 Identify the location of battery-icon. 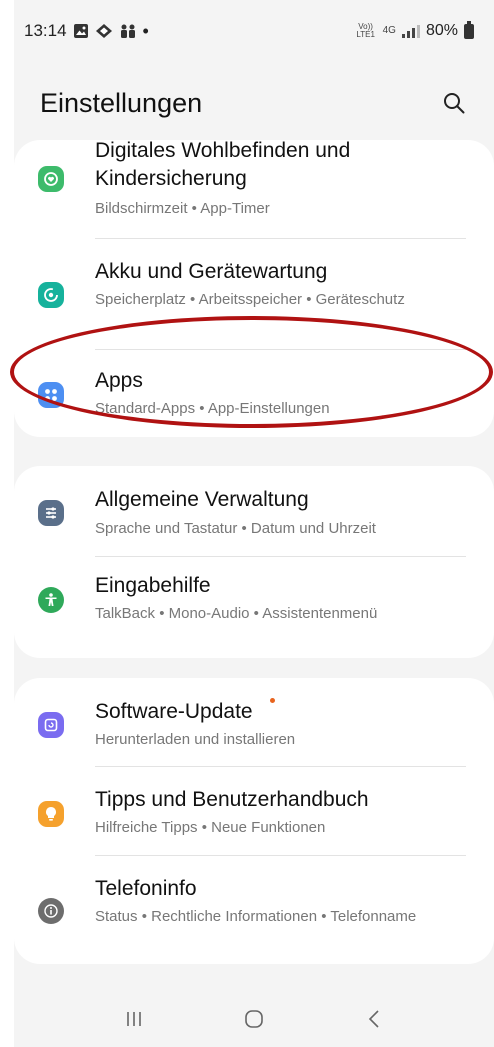
(469, 29).